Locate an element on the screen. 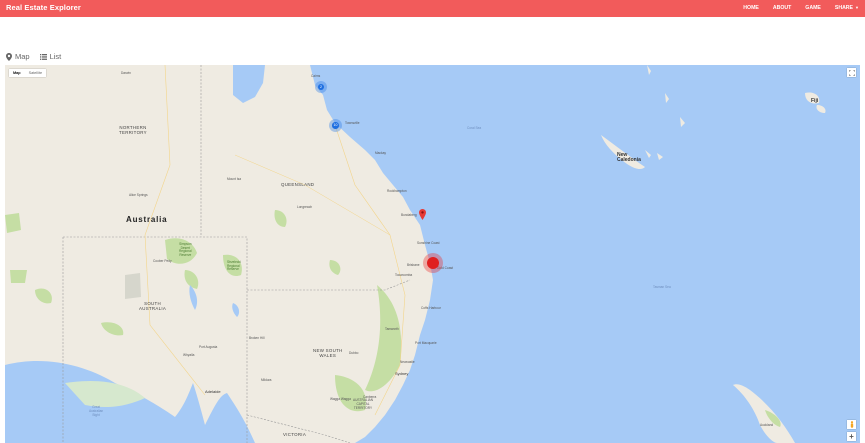  map-pin-icon is located at coordinates (422, 214).